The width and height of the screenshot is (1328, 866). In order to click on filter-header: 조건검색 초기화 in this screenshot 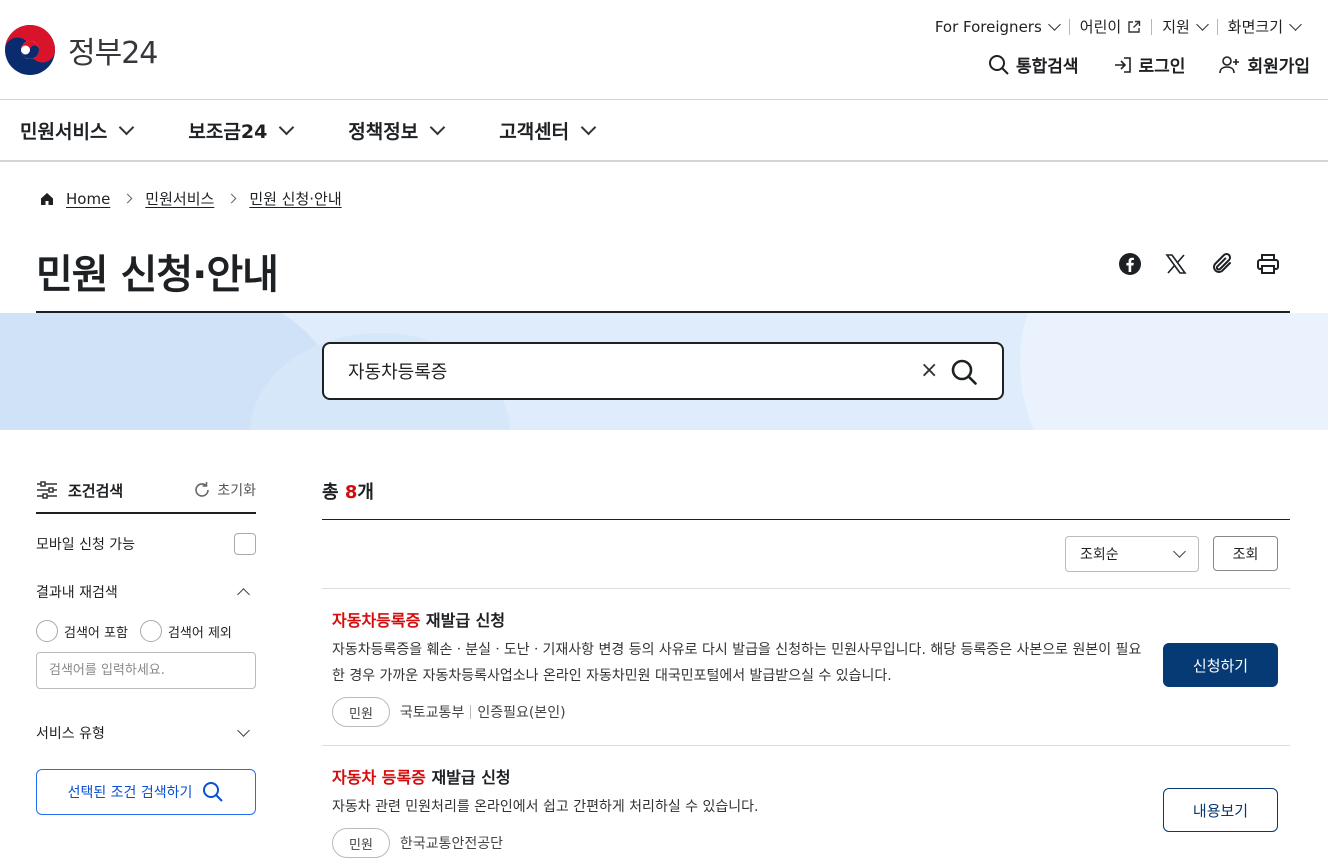, I will do `click(146, 492)`.